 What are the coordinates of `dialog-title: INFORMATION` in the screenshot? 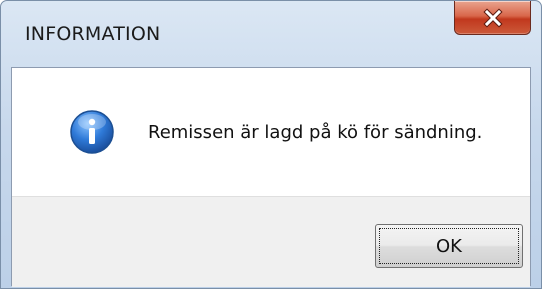 It's located at (93, 34).